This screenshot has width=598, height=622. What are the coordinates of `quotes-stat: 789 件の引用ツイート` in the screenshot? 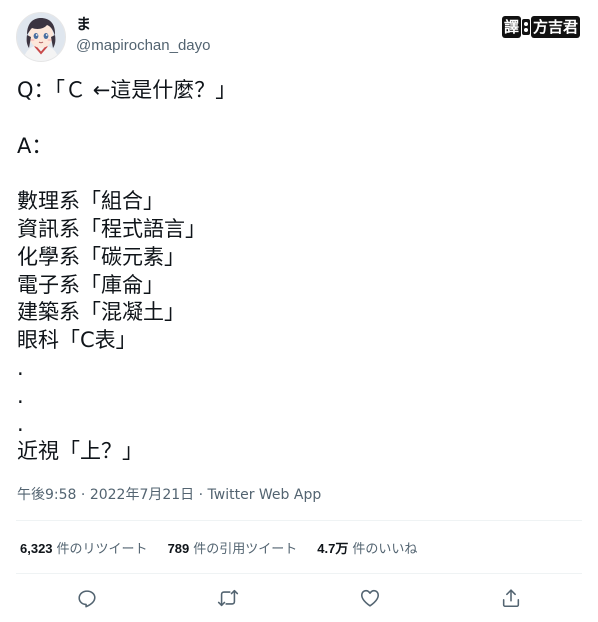 It's located at (233, 547).